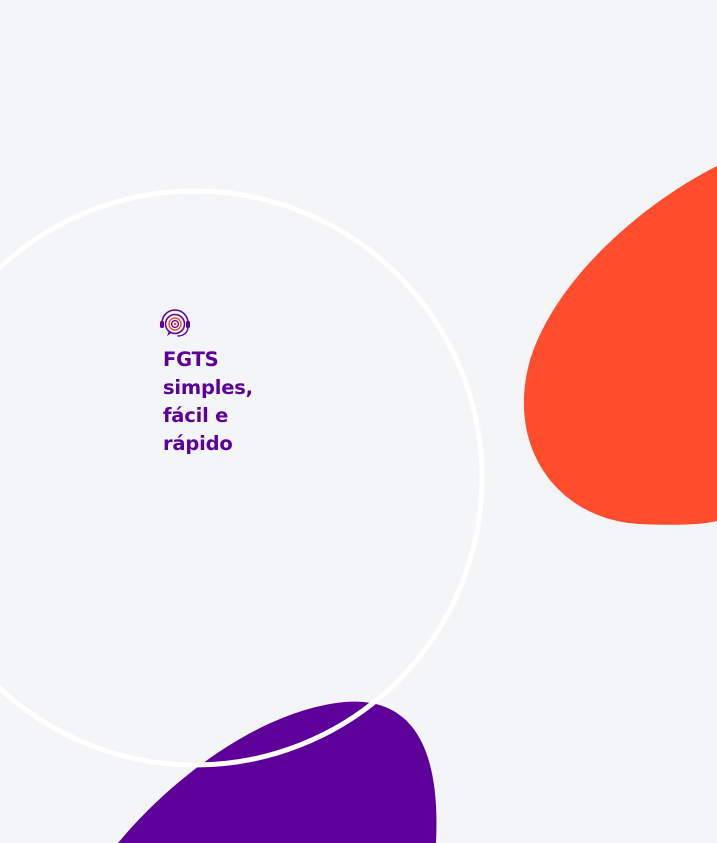  I want to click on hero-content: FGTS simples, fácil e rápido, so click(229, 383).